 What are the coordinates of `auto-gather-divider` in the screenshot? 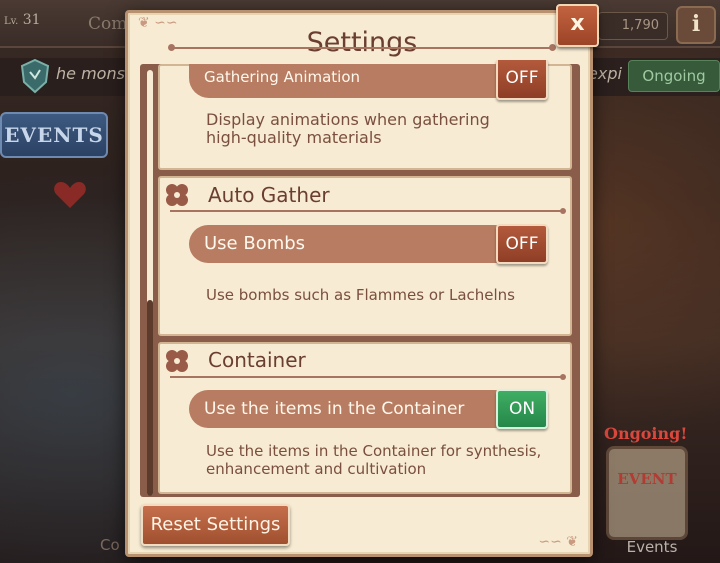 It's located at (368, 211).